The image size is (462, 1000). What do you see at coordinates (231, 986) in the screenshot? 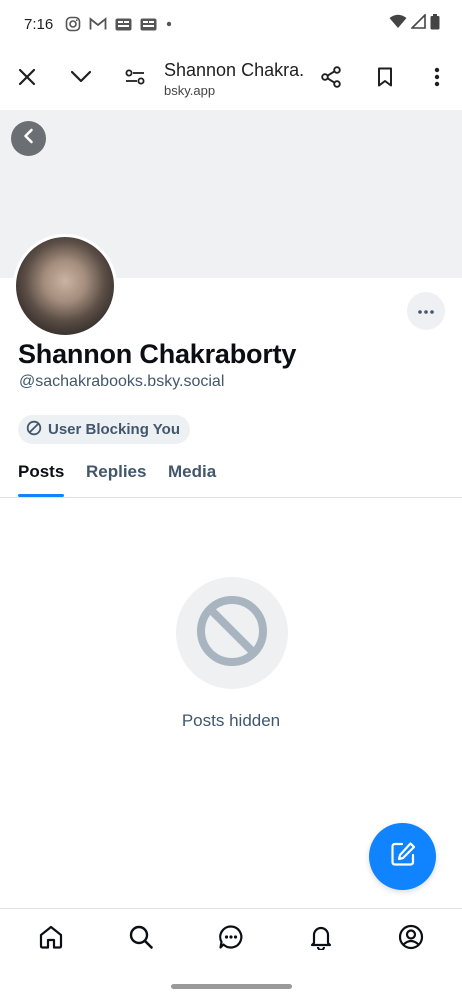
I see `gesture-handle` at bounding box center [231, 986].